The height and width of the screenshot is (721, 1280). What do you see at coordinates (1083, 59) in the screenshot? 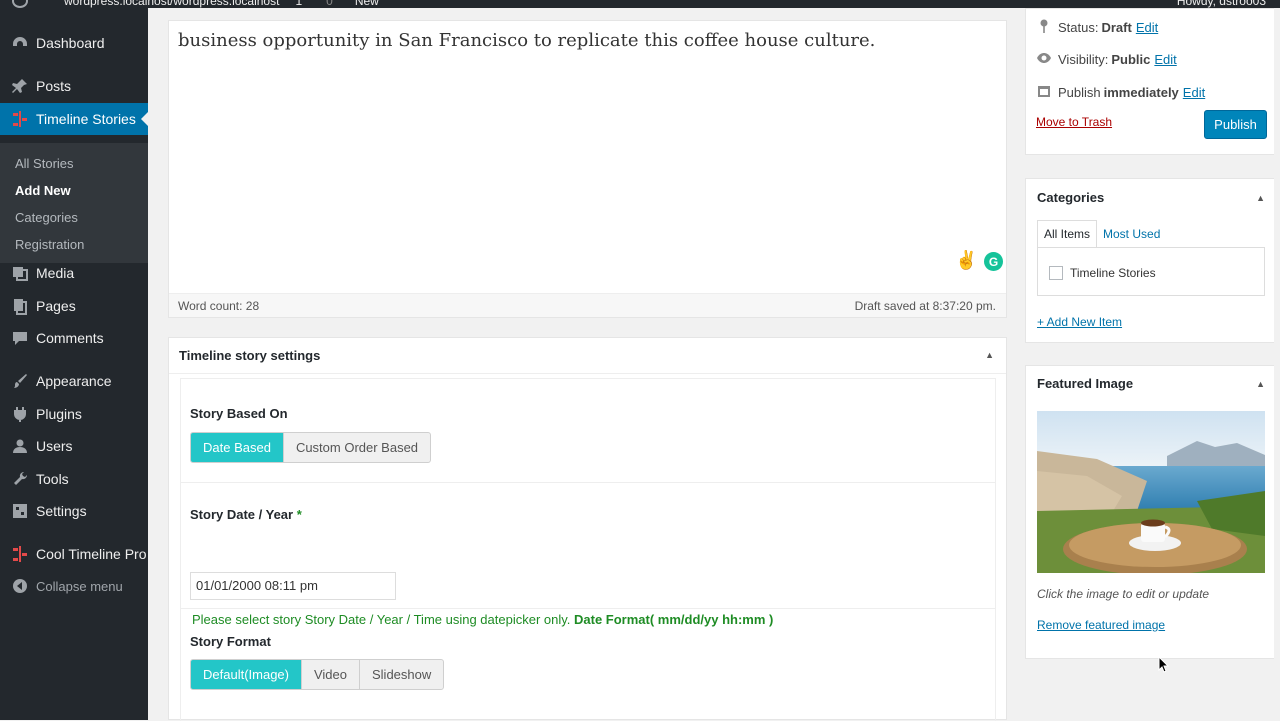
I see `visibility-label: Visibility:` at bounding box center [1083, 59].